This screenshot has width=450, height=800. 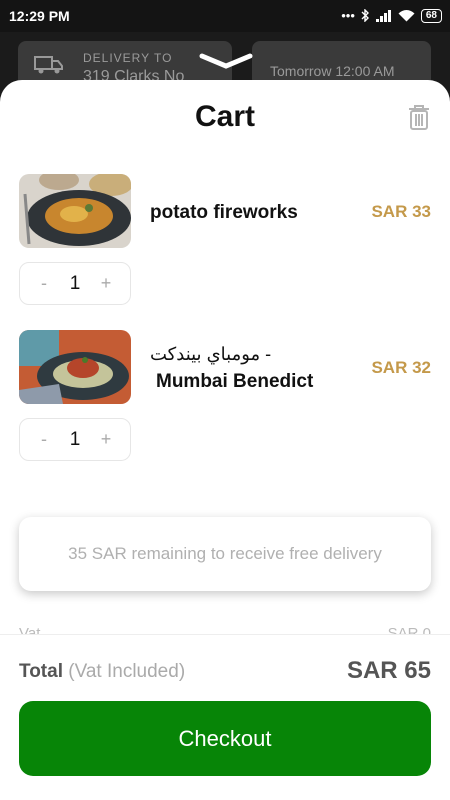 I want to click on bluetooth-icon, so click(x=365, y=15).